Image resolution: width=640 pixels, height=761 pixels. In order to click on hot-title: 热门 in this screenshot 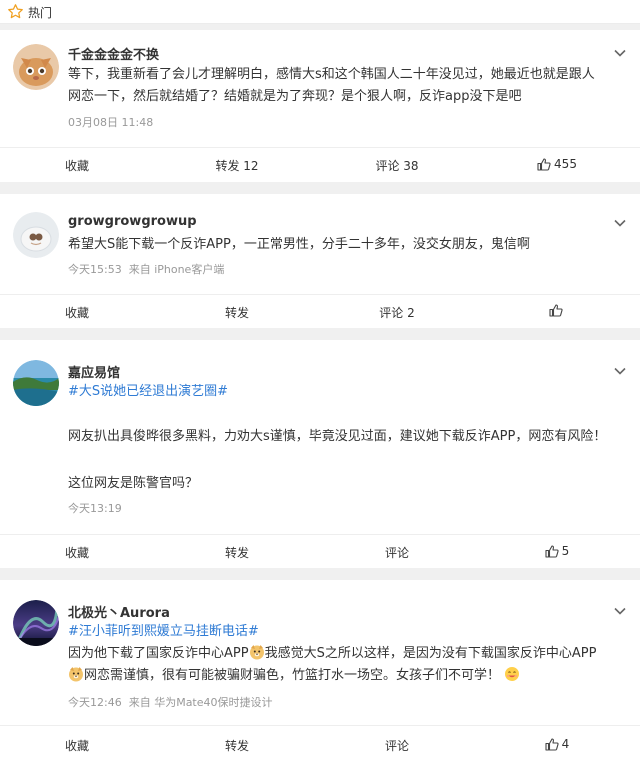, I will do `click(40, 13)`.